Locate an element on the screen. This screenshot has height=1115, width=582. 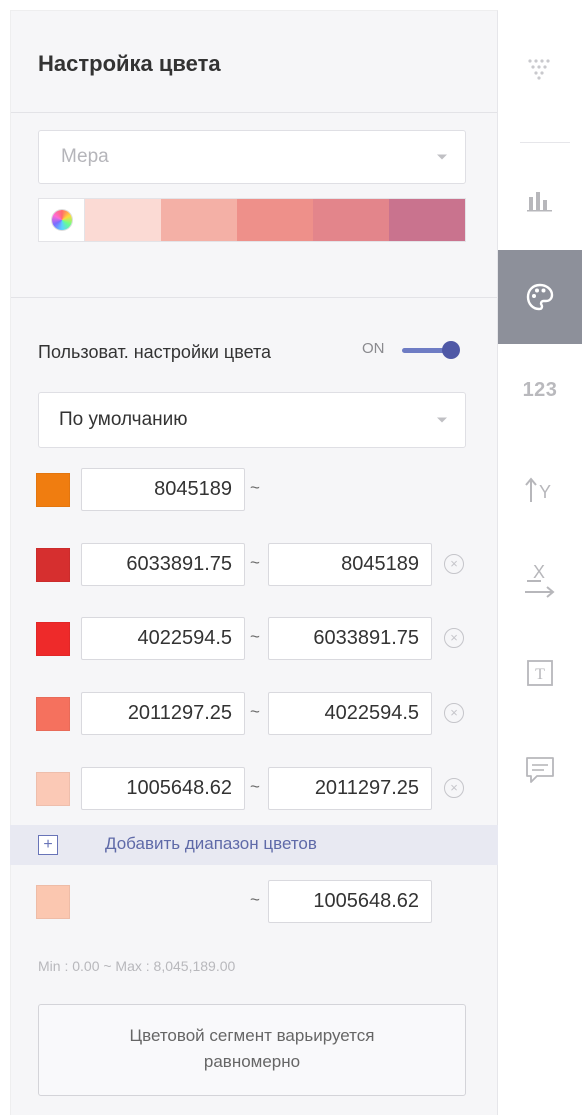
range-to-input: 4022594.5 is located at coordinates (350, 713).